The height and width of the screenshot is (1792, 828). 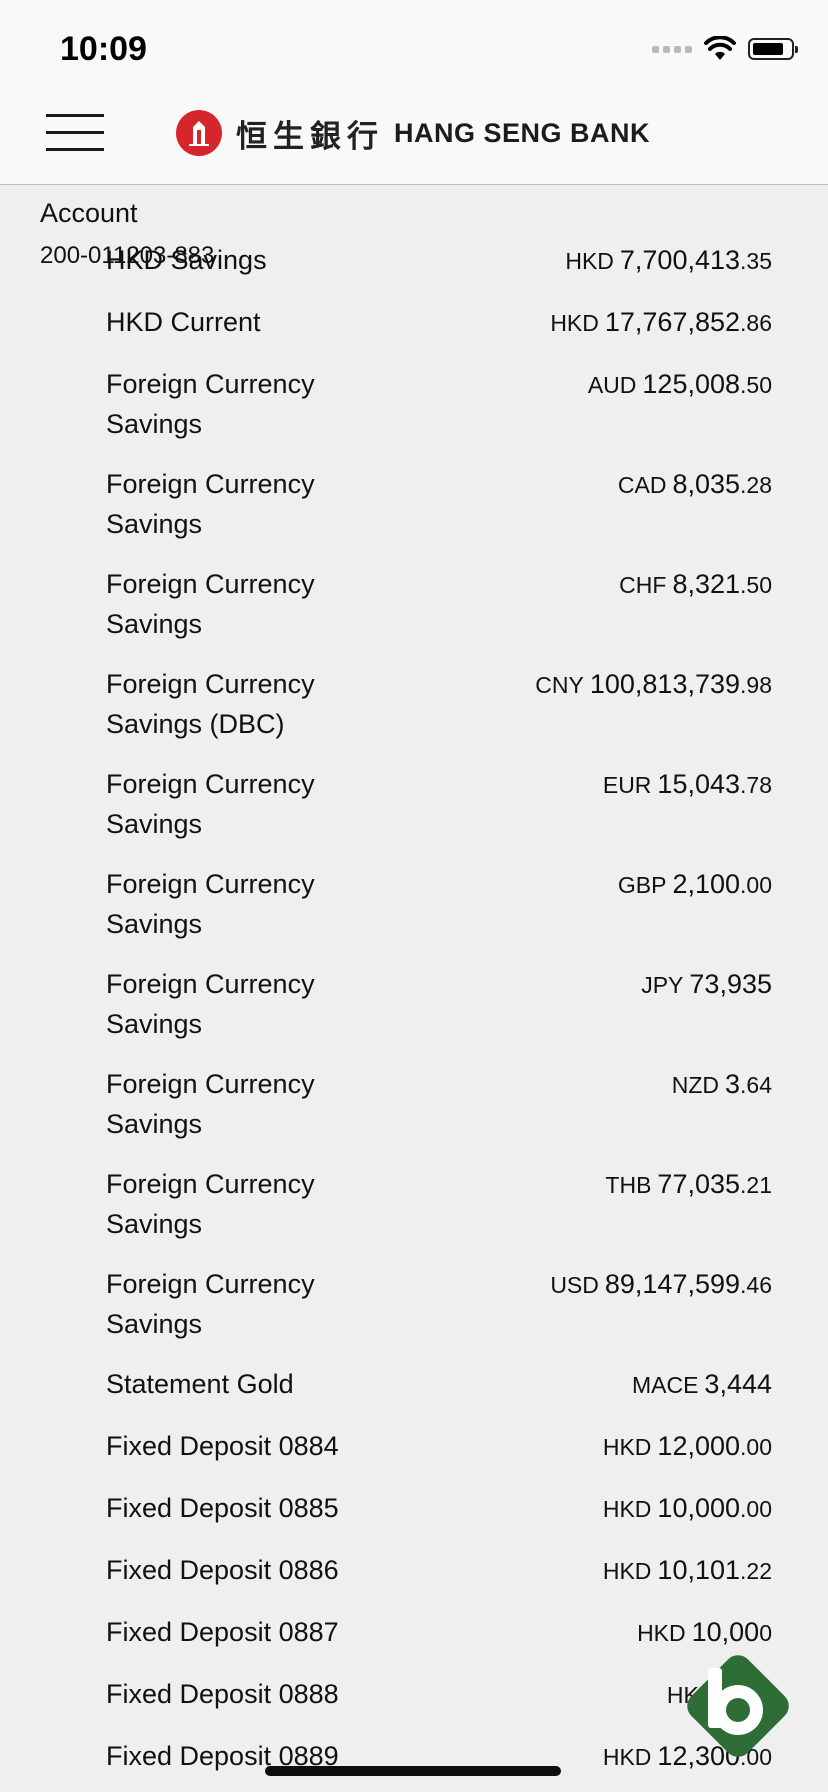 What do you see at coordinates (699, 1508) in the screenshot?
I see `amount-whole: 10,000` at bounding box center [699, 1508].